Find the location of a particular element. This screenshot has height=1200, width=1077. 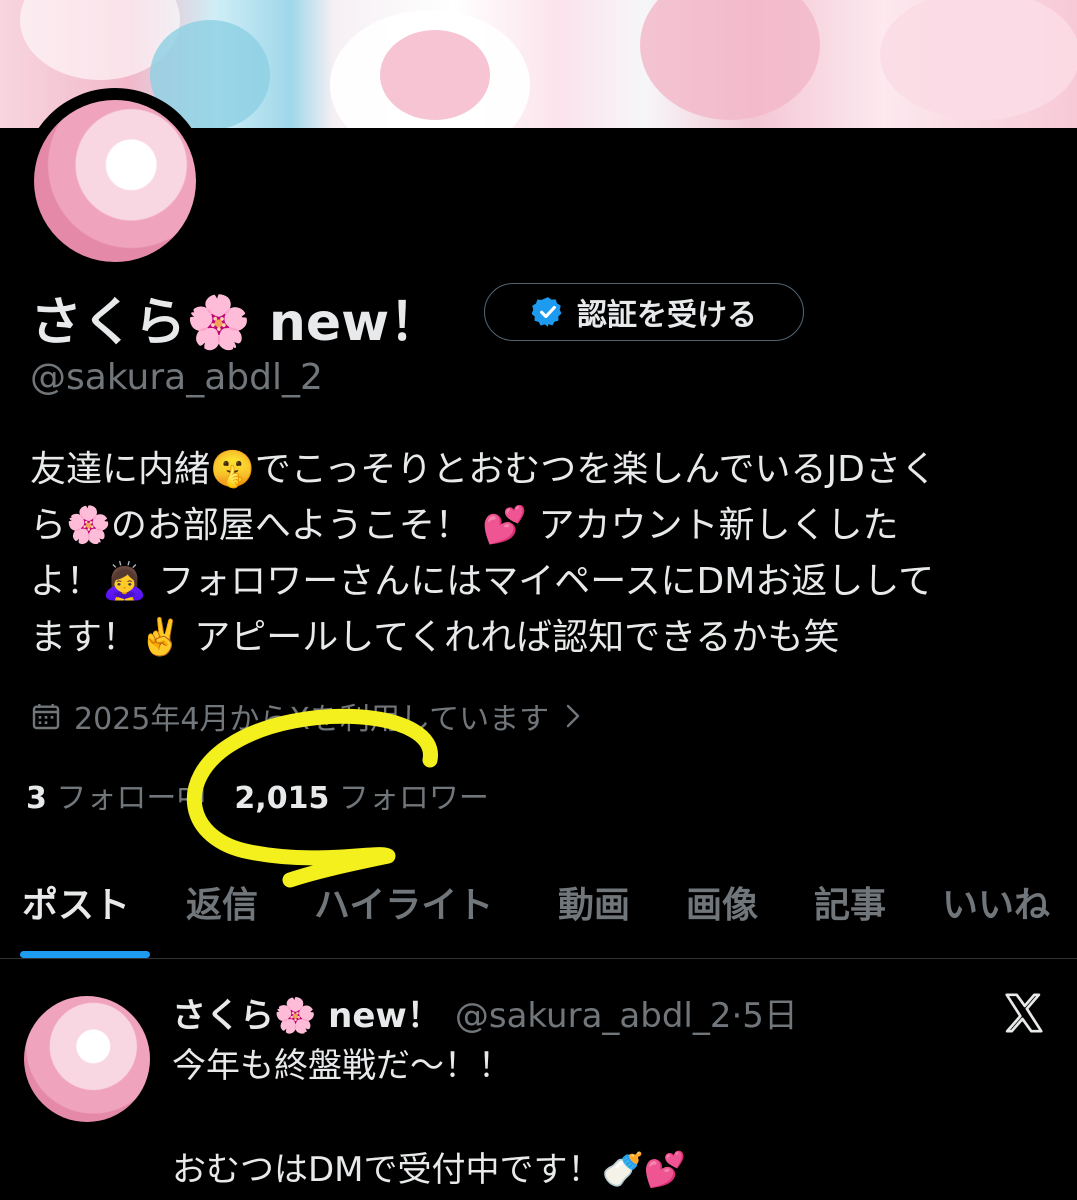

followers-link: 2,015 フォロワー is located at coordinates (361, 795).